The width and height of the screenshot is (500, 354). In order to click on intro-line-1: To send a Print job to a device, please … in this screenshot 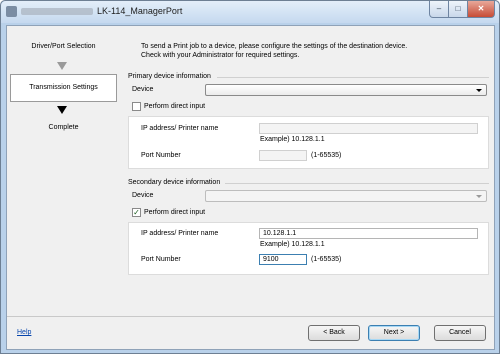, I will do `click(274, 46)`.